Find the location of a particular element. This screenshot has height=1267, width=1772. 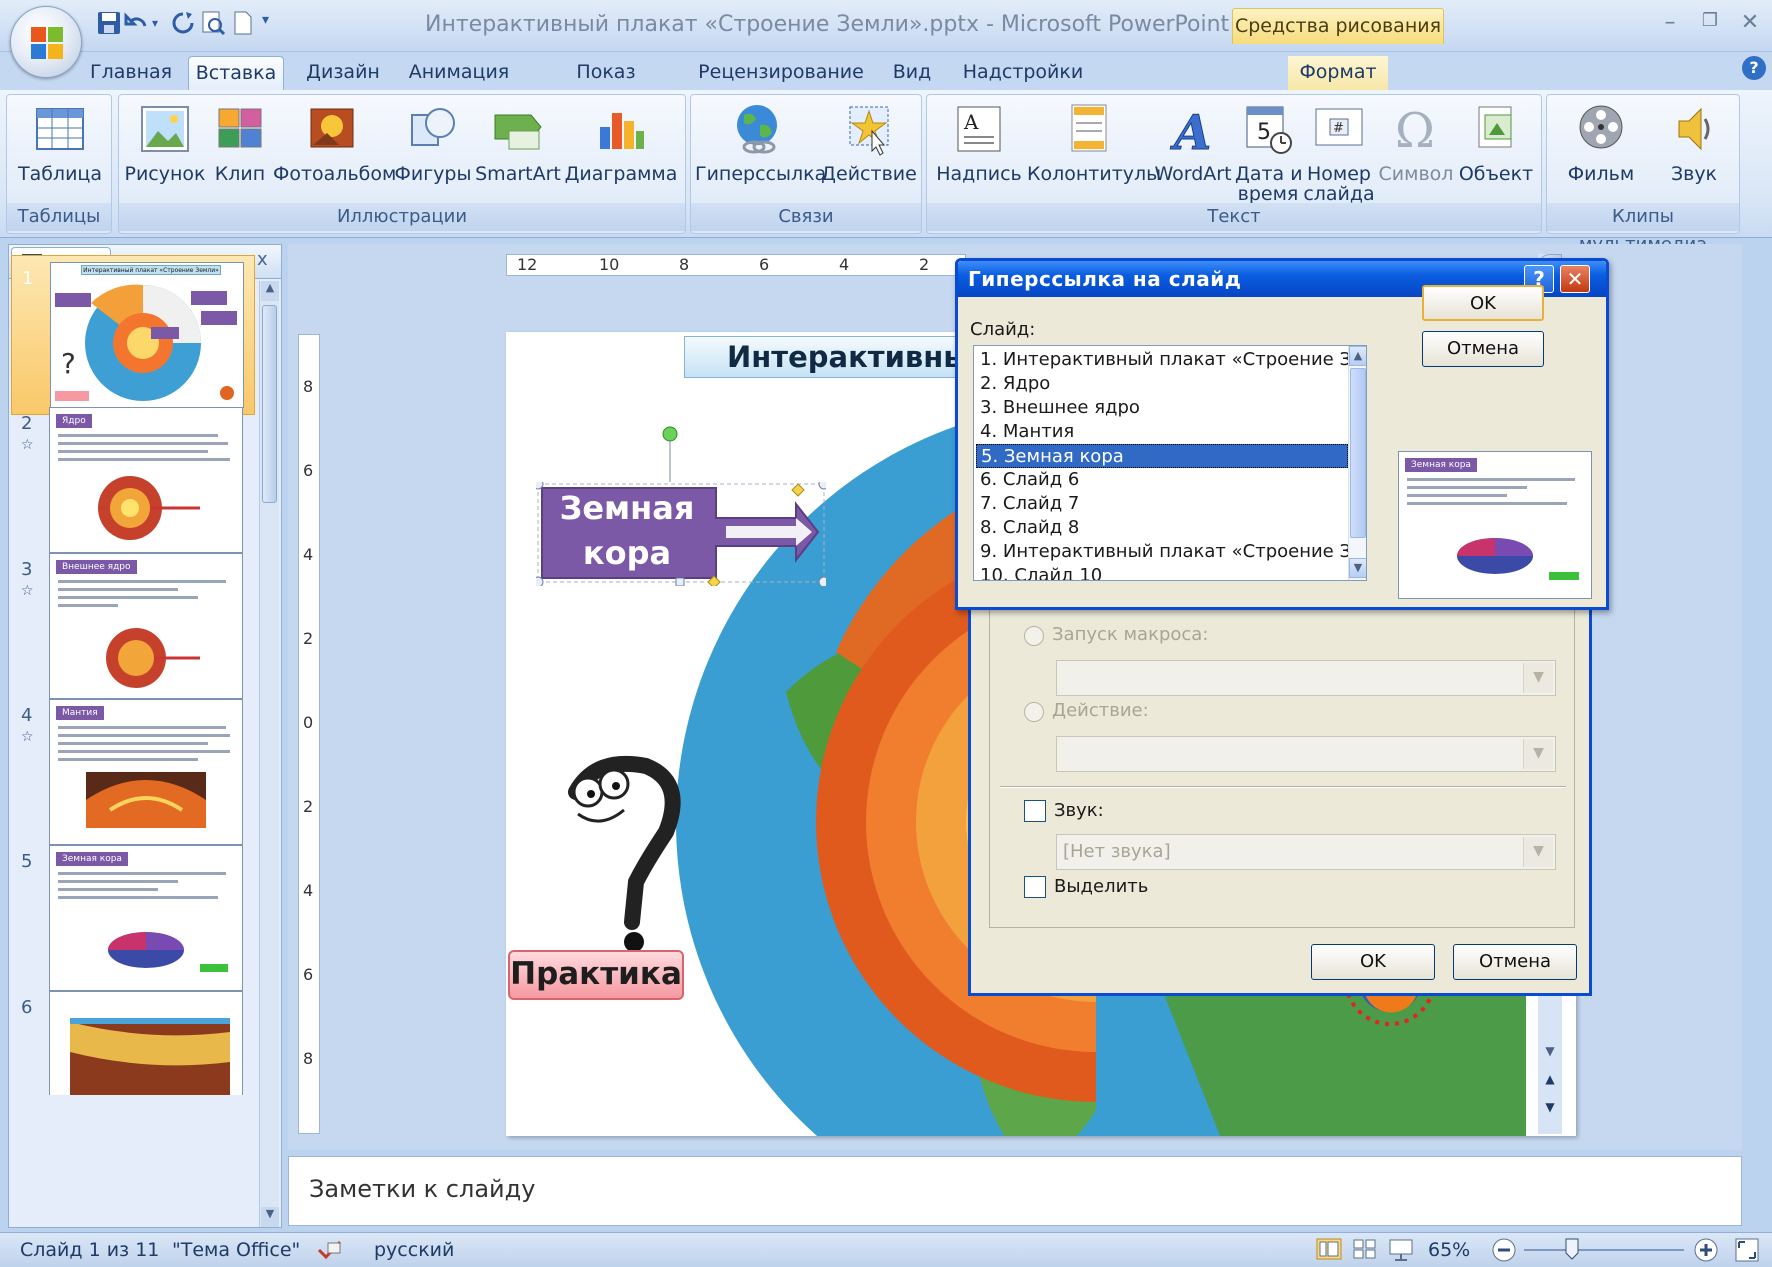

slide-list-item: 7. Слайд 7 is located at coordinates (1162, 504).